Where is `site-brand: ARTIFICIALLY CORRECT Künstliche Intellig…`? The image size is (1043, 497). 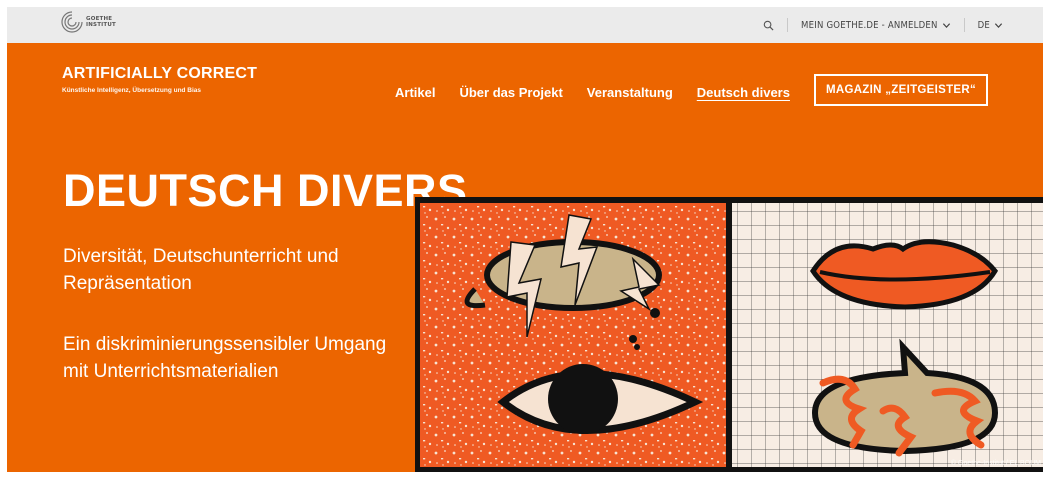
site-brand: ARTIFICIALLY CORRECT Künstliche Intellig… is located at coordinates (159, 79).